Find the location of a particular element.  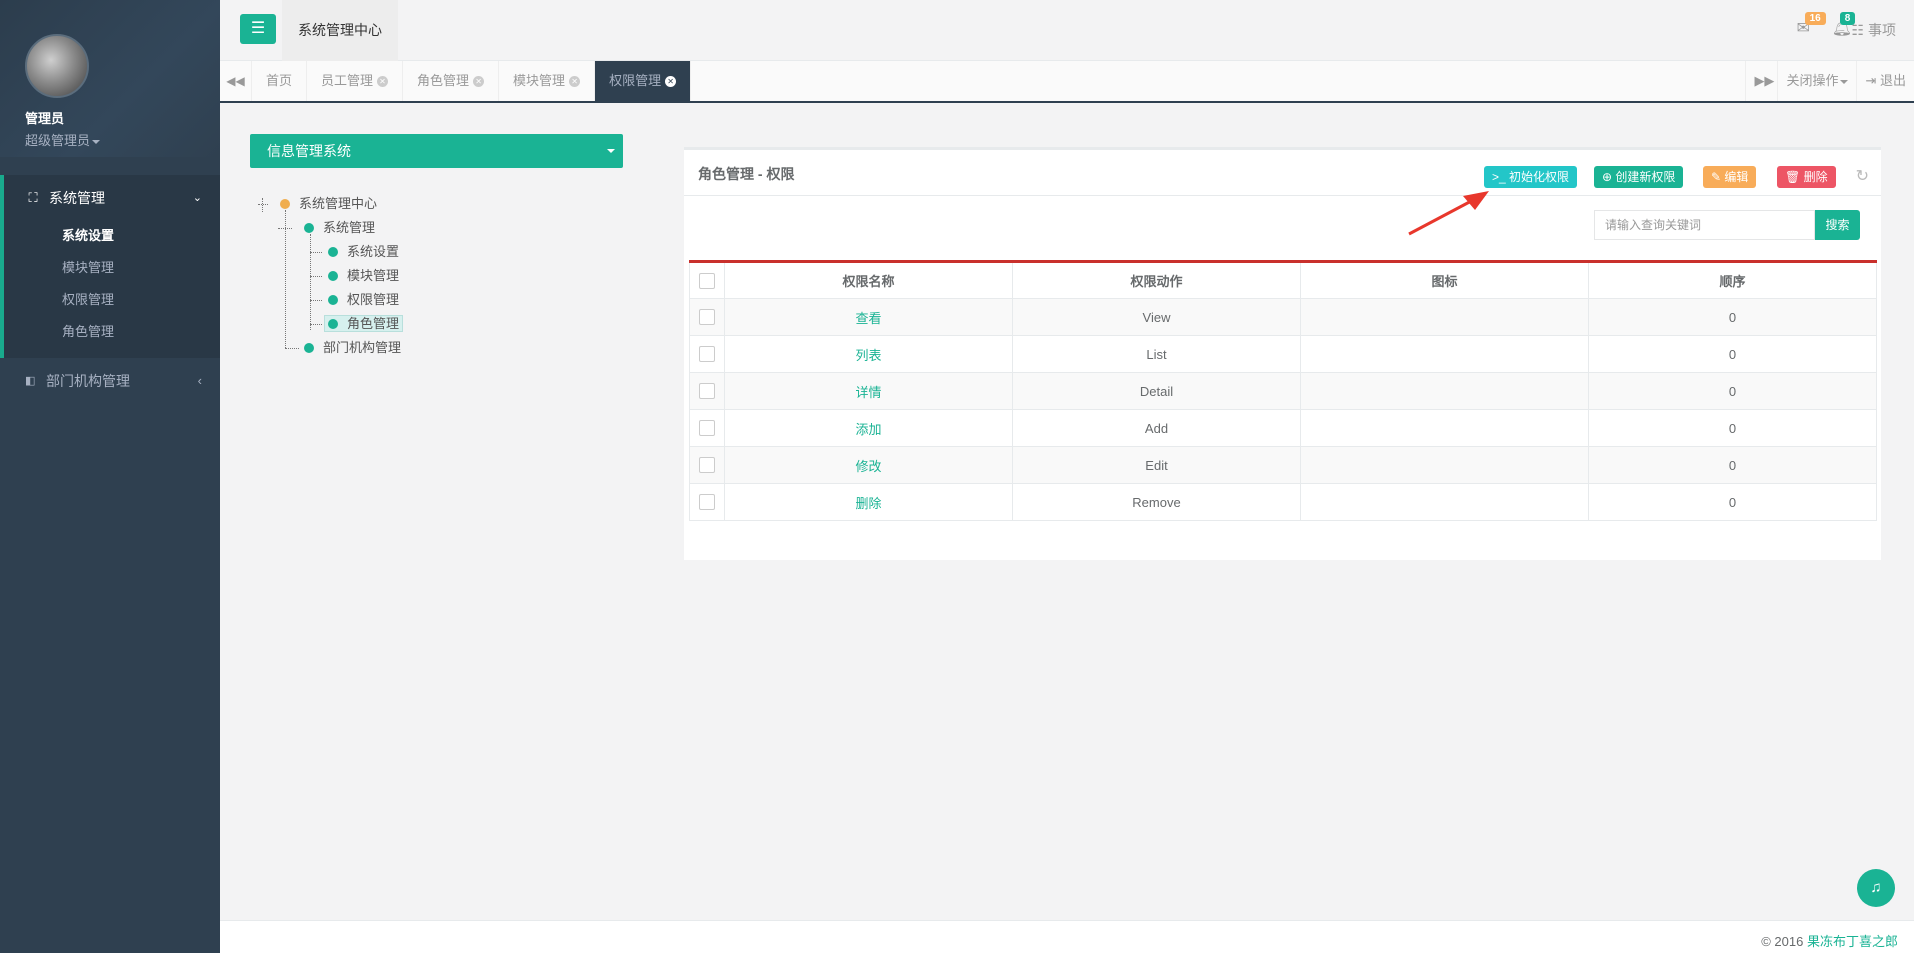

notification-button: 🔔︎ 8 is located at coordinates (1844, 25).